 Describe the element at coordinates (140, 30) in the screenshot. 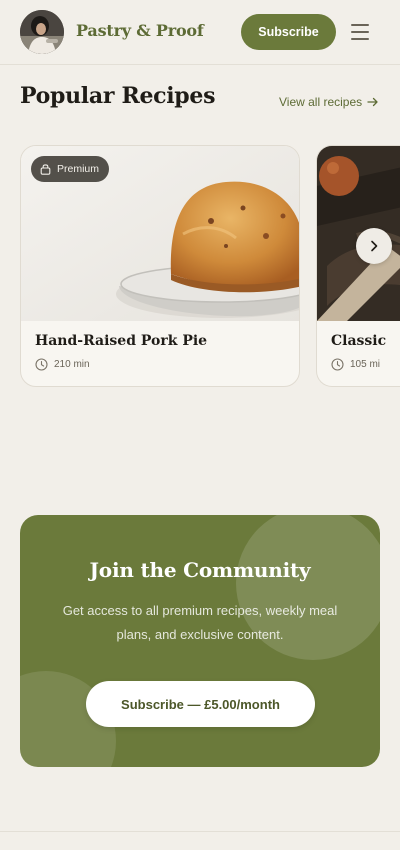

I see `brand-name: Pastry & Proof` at that location.